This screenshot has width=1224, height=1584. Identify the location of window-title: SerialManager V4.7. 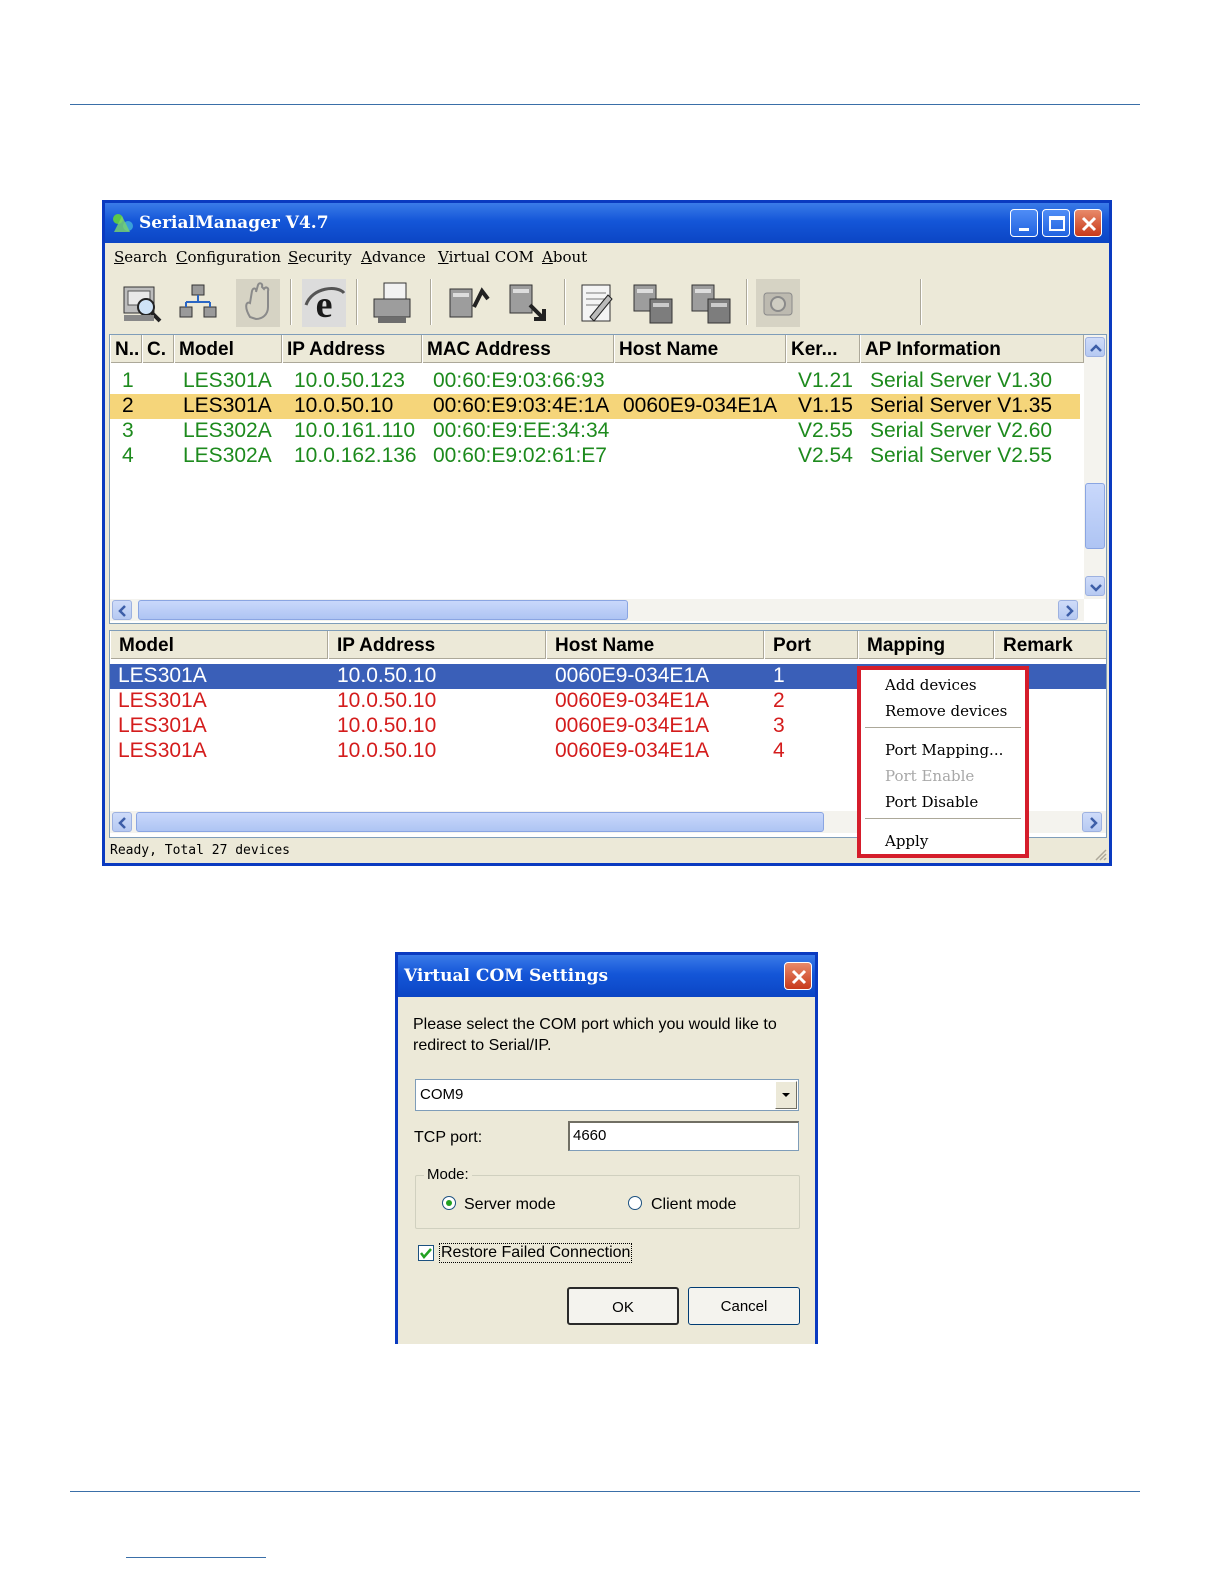
(234, 223).